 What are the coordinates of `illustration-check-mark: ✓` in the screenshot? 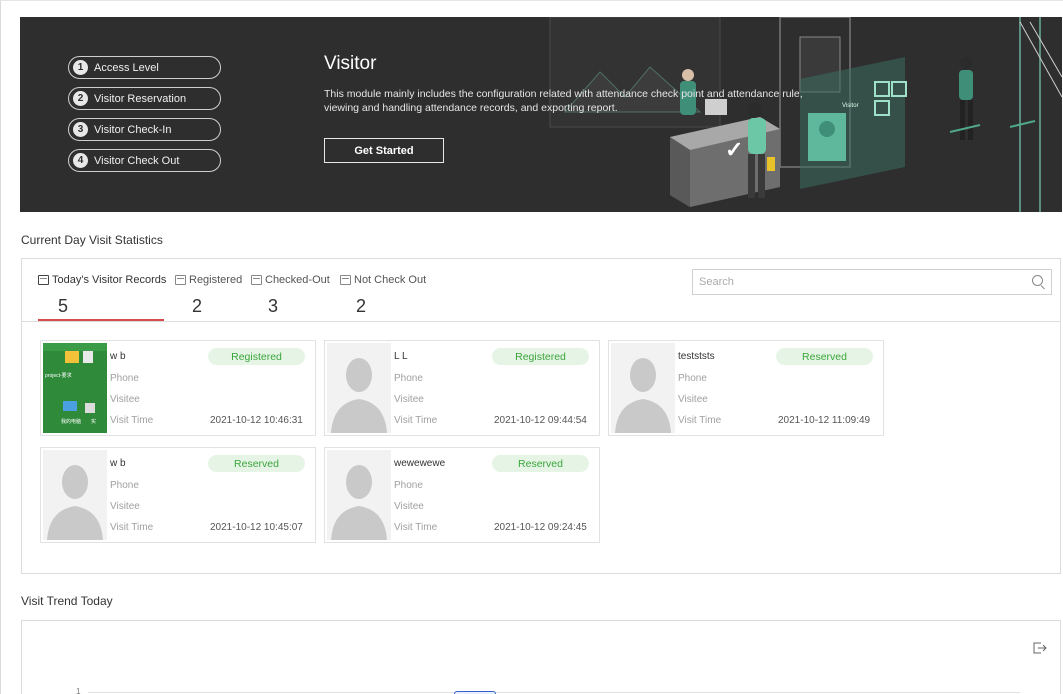 It's located at (734, 149).